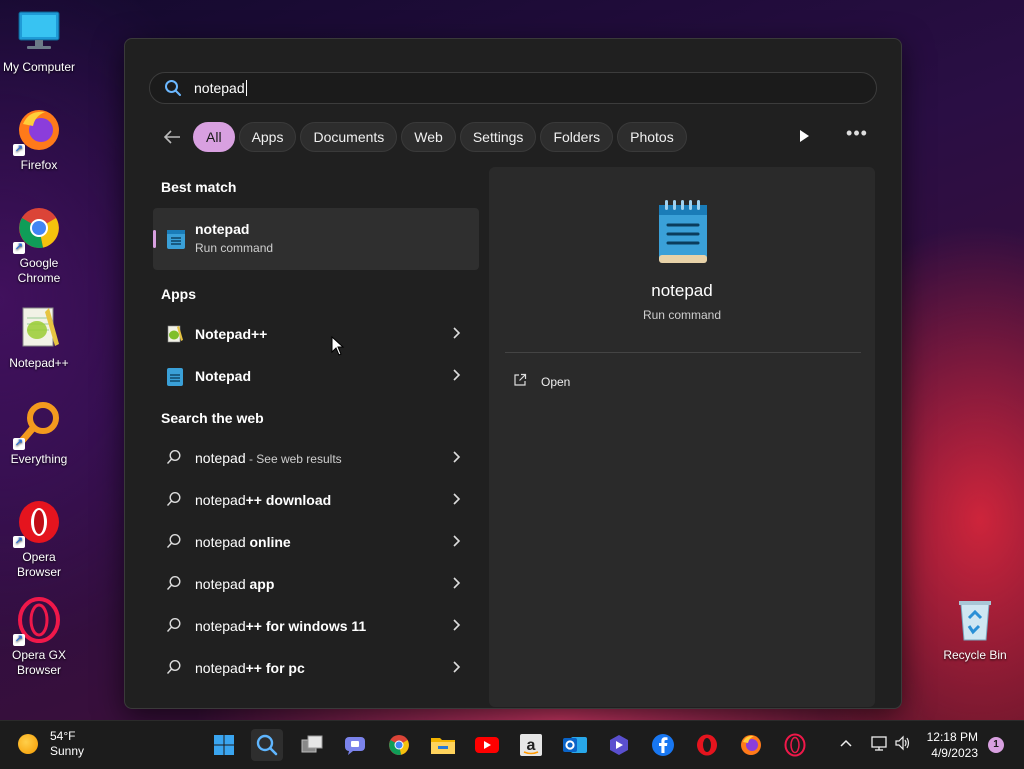 Image resolution: width=1024 pixels, height=769 pixels. What do you see at coordinates (67, 751) in the screenshot?
I see `weather-description: Sunny` at bounding box center [67, 751].